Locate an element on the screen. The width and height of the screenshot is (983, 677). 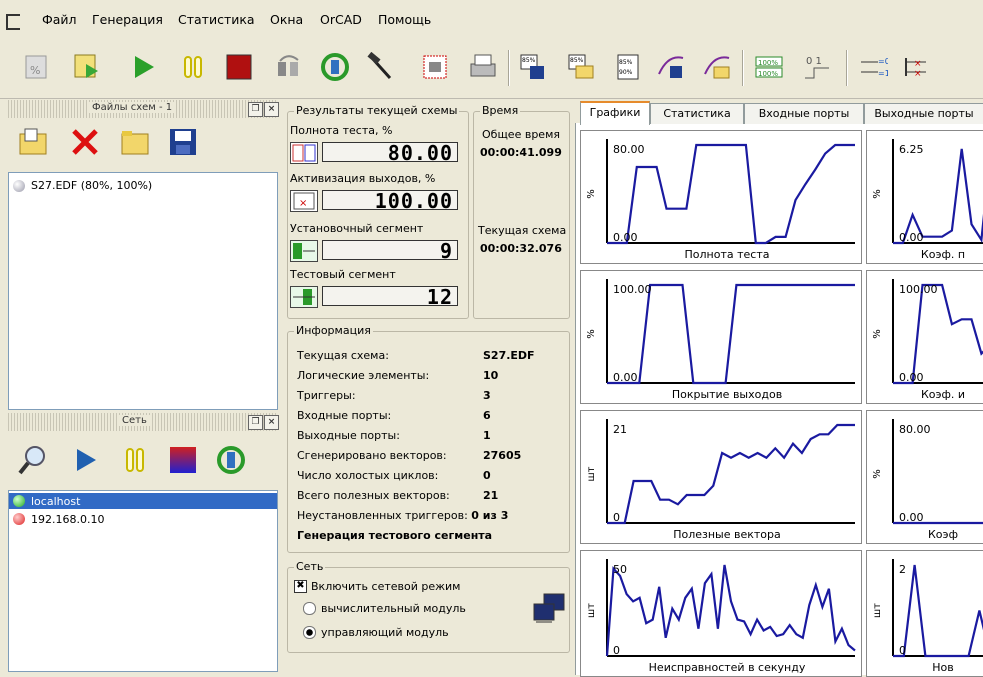
network-stop-icon is located at coordinates (183, 460).